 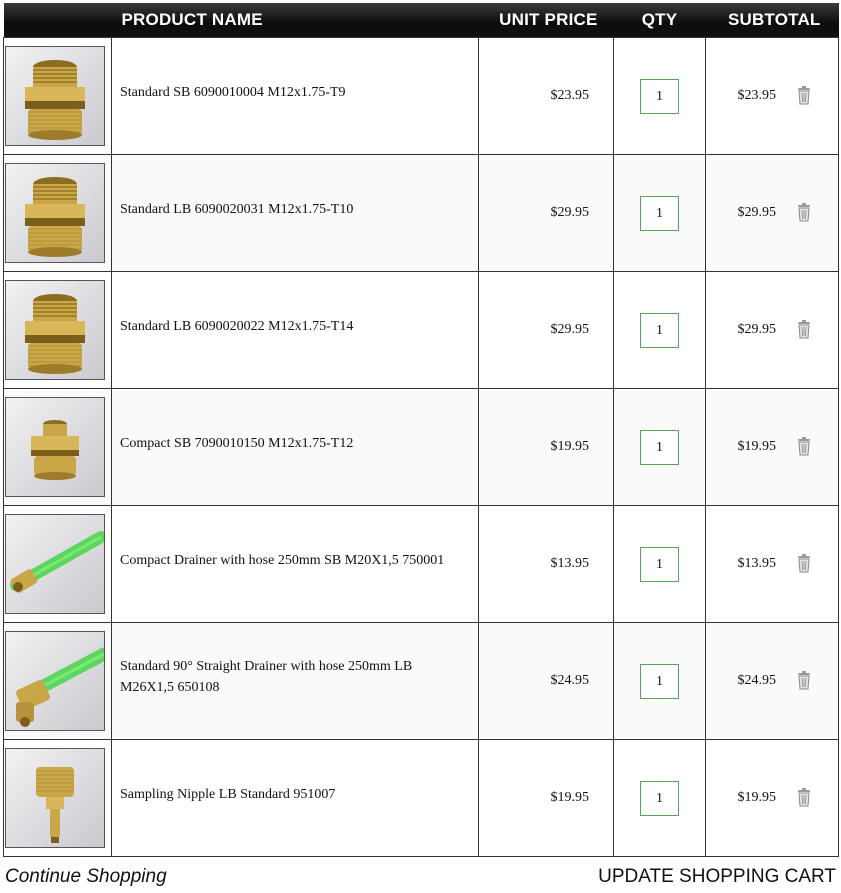 What do you see at coordinates (757, 680) in the screenshot?
I see `subtotal-value: $24.95` at bounding box center [757, 680].